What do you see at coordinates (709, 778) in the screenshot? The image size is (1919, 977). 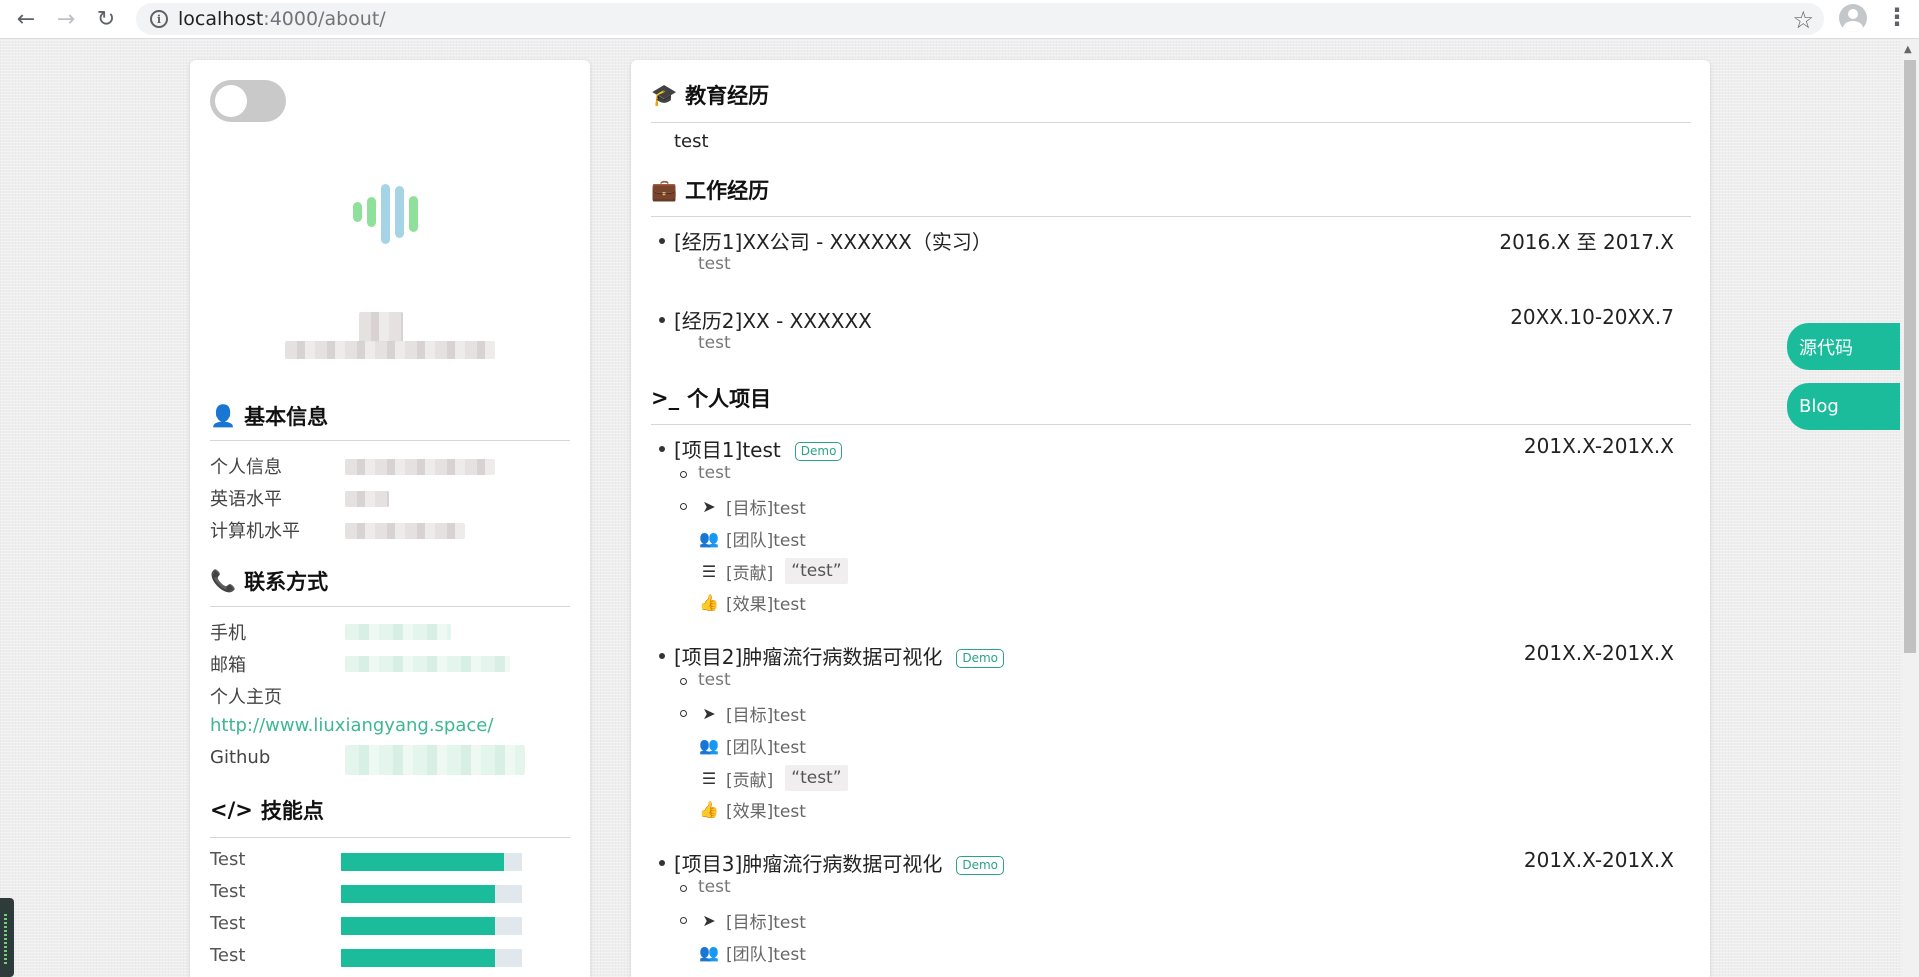 I see `list-icon: ☰` at bounding box center [709, 778].